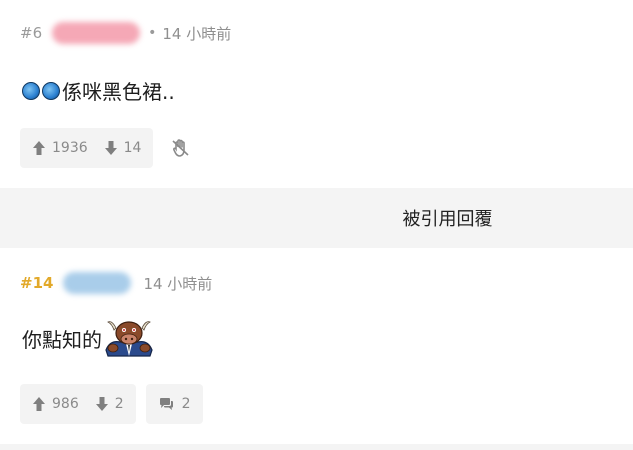 This screenshot has height=450, width=633. I want to click on upvote-button: 1936, so click(60, 148).